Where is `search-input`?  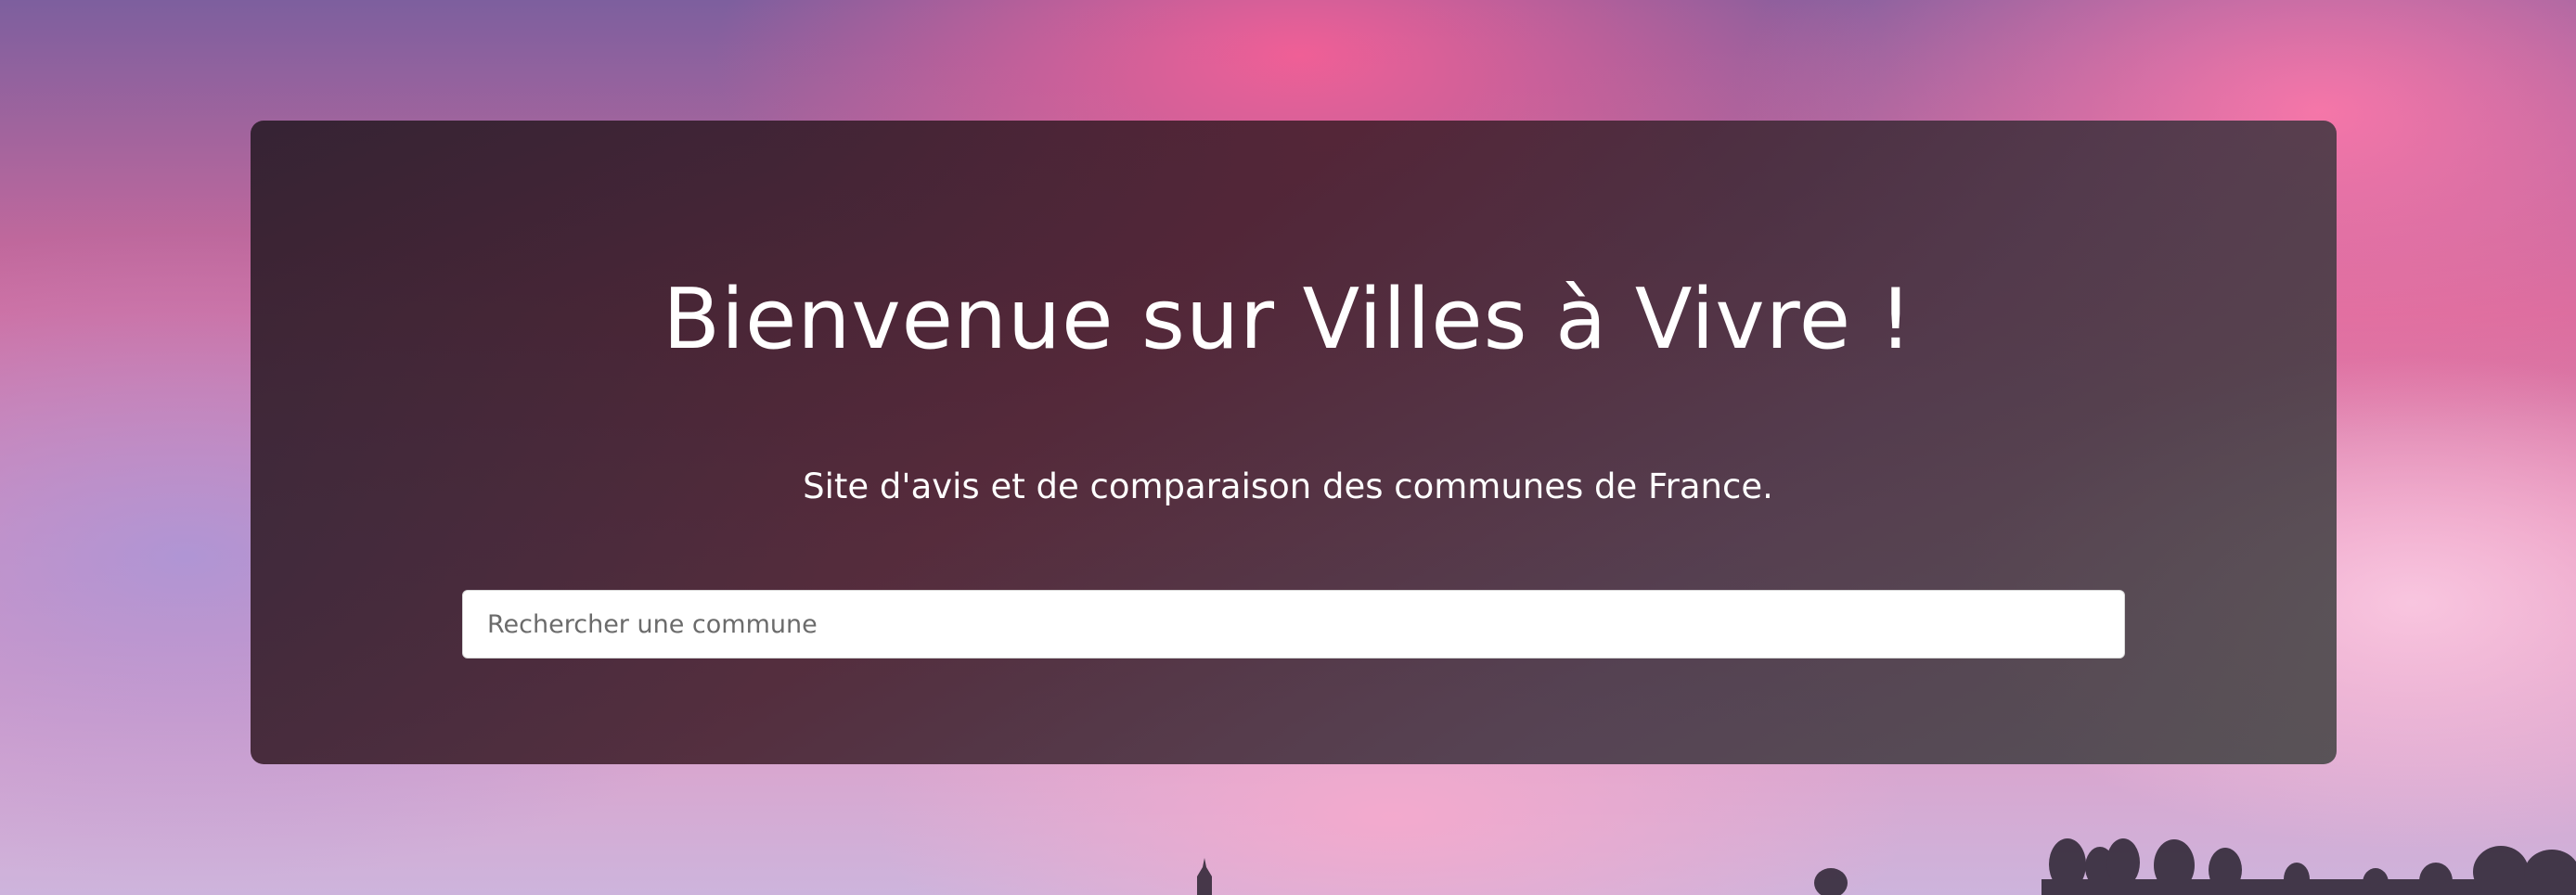
search-input is located at coordinates (1293, 624).